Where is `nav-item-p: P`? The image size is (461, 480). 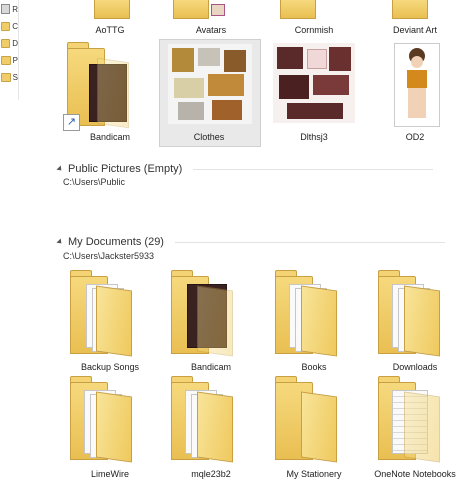
nav-item-p: P is located at coordinates (9, 60).